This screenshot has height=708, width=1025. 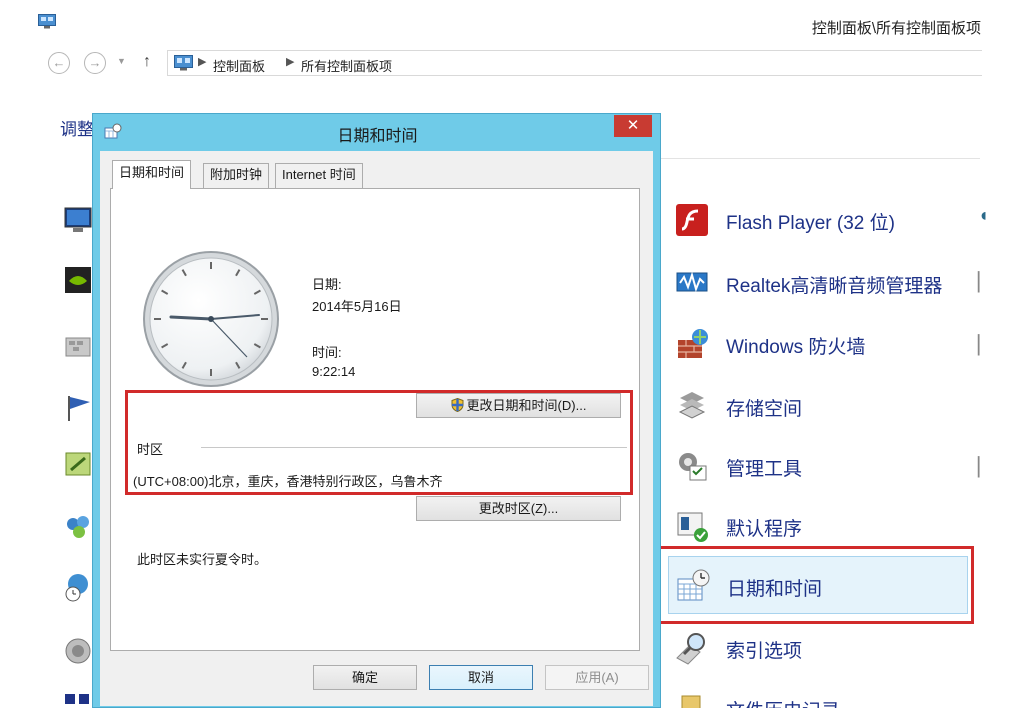 I want to click on window-titlebar: 控制面板\所有控制面板项, so click(x=512, y=22).